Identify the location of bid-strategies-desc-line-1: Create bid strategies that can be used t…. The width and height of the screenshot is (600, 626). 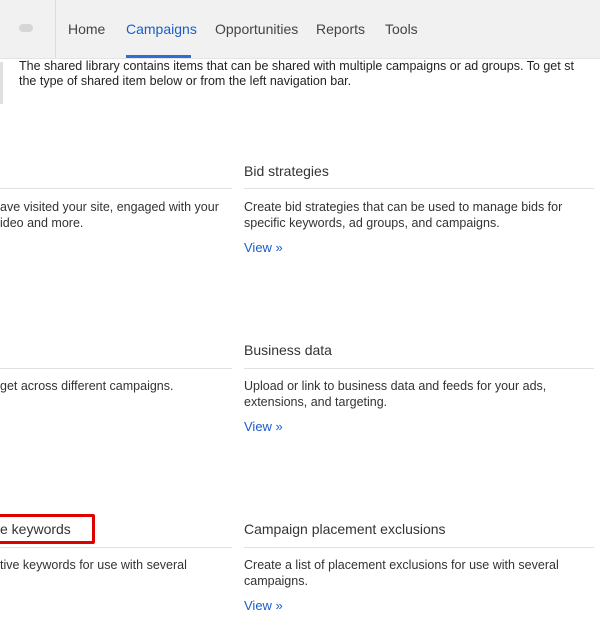
(403, 207).